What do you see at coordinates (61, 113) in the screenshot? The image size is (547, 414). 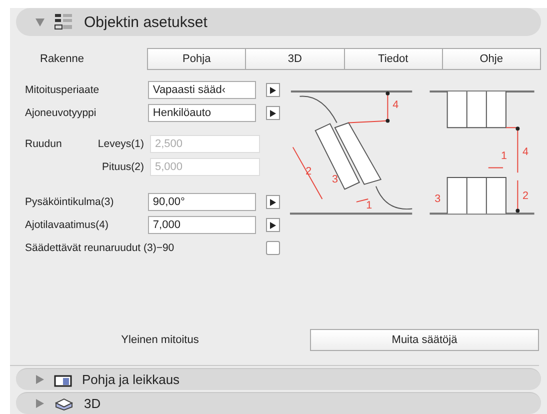 I see `field-label: Ajoneuvotyyppi` at bounding box center [61, 113].